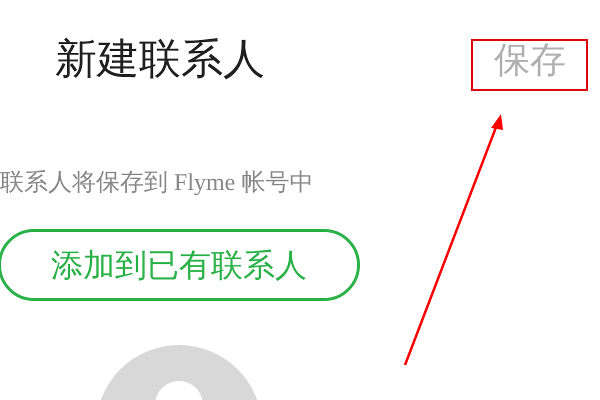  Describe the element at coordinates (530, 60) in the screenshot. I see `save-button: 保存` at that location.